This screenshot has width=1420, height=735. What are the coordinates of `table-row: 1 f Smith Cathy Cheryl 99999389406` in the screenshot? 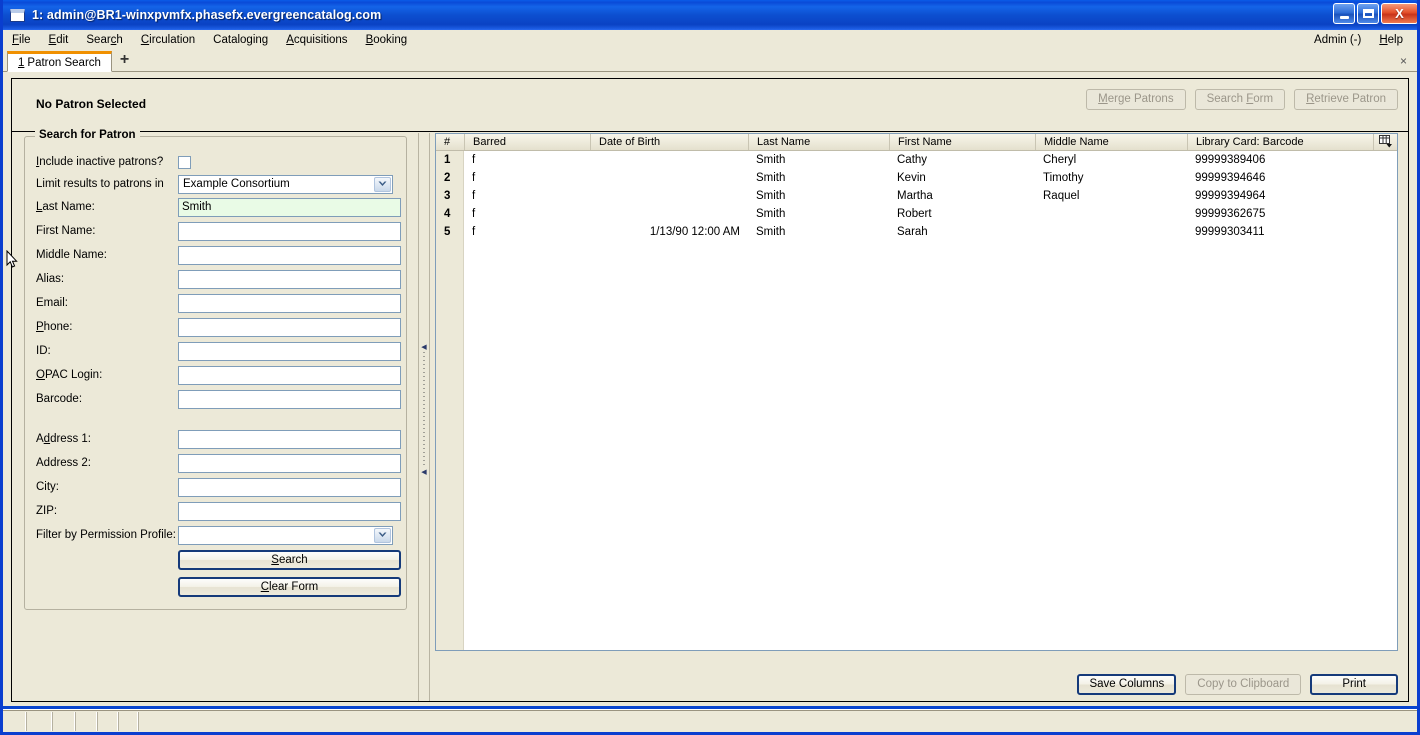 It's located at (916, 160).